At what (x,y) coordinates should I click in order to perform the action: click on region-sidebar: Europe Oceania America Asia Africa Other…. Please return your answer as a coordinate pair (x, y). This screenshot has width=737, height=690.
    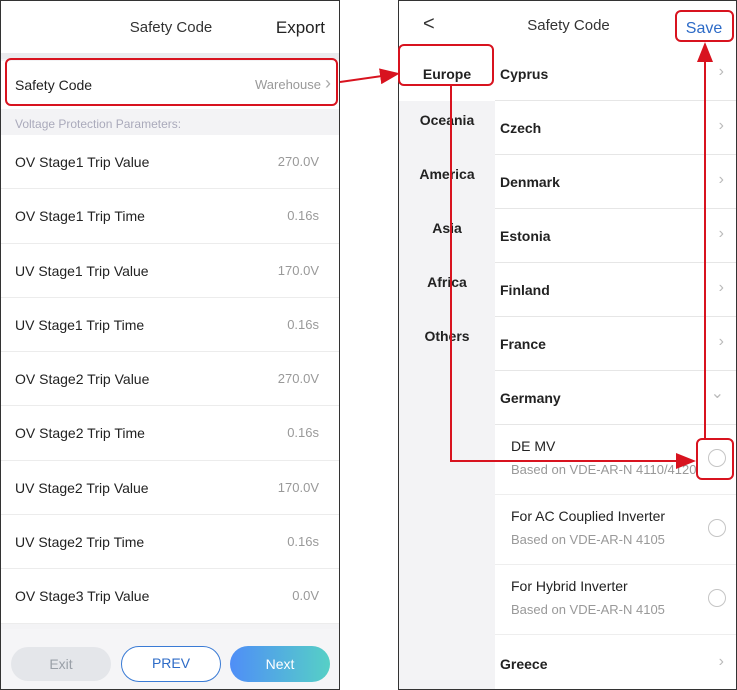
    Looking at the image, I should click on (447, 368).